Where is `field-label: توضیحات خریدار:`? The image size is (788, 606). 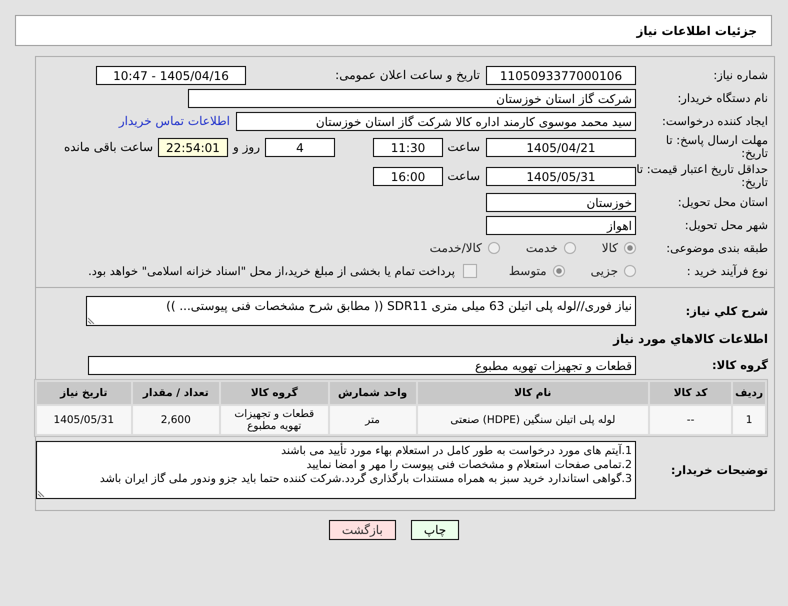
field-label: توضیحات خریدار: is located at coordinates (719, 470).